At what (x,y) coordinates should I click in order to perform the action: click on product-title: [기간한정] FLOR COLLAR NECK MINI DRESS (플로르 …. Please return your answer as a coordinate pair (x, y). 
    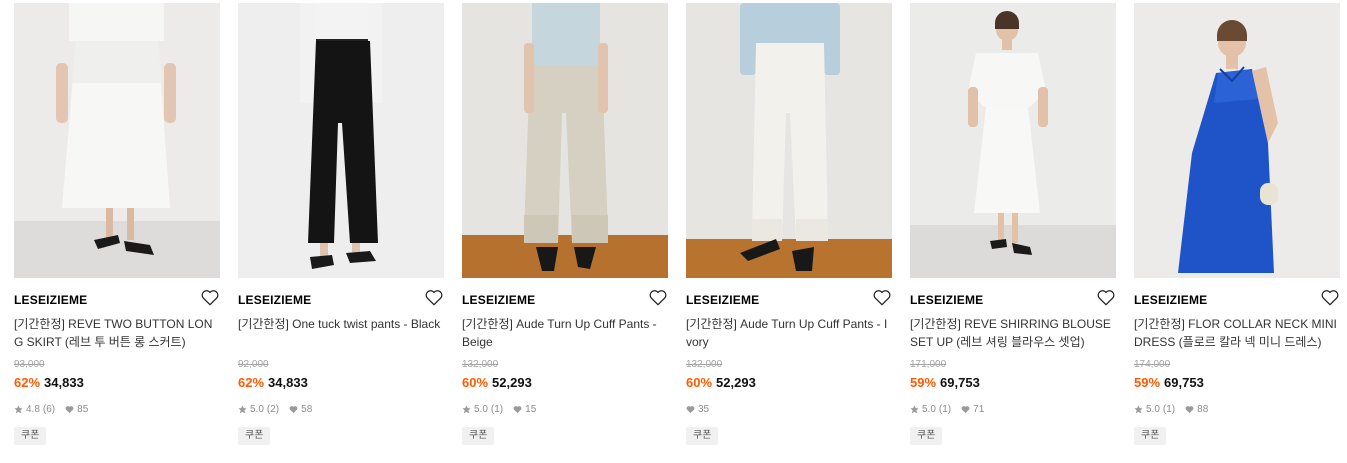
    Looking at the image, I should click on (1236, 333).